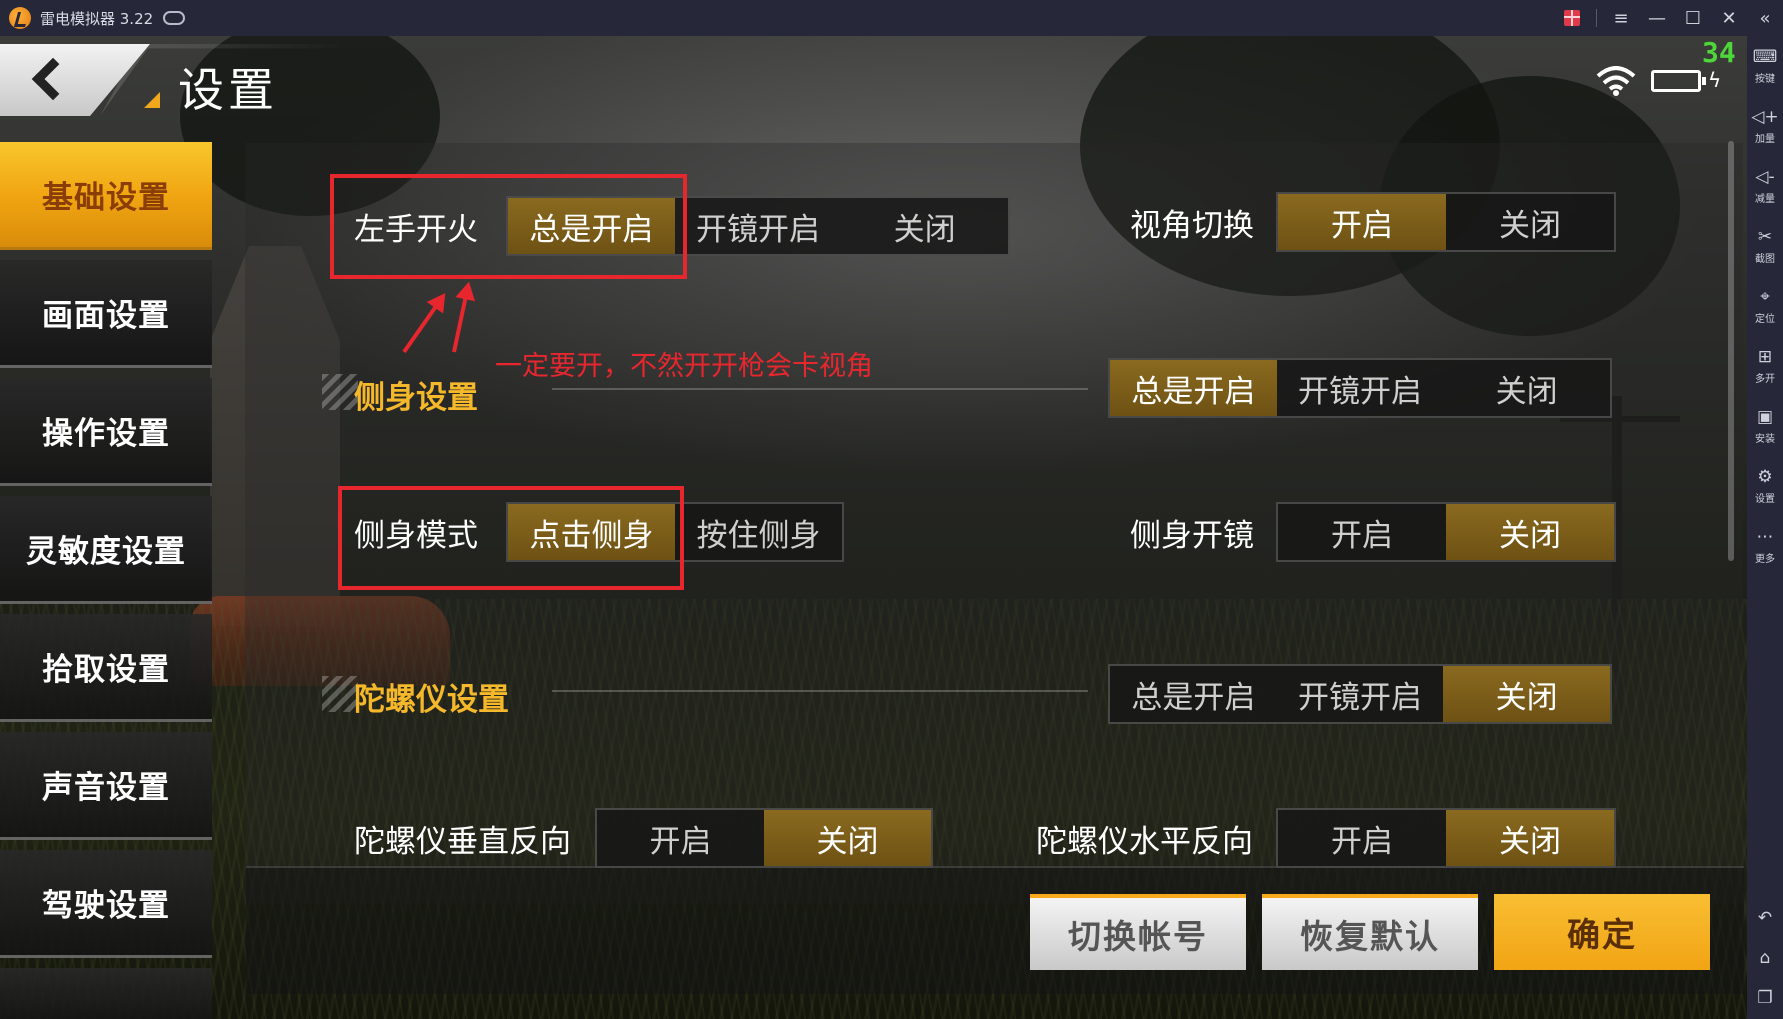 Image resolution: width=1783 pixels, height=1019 pixels. I want to click on menu-button: ≡, so click(1621, 18).